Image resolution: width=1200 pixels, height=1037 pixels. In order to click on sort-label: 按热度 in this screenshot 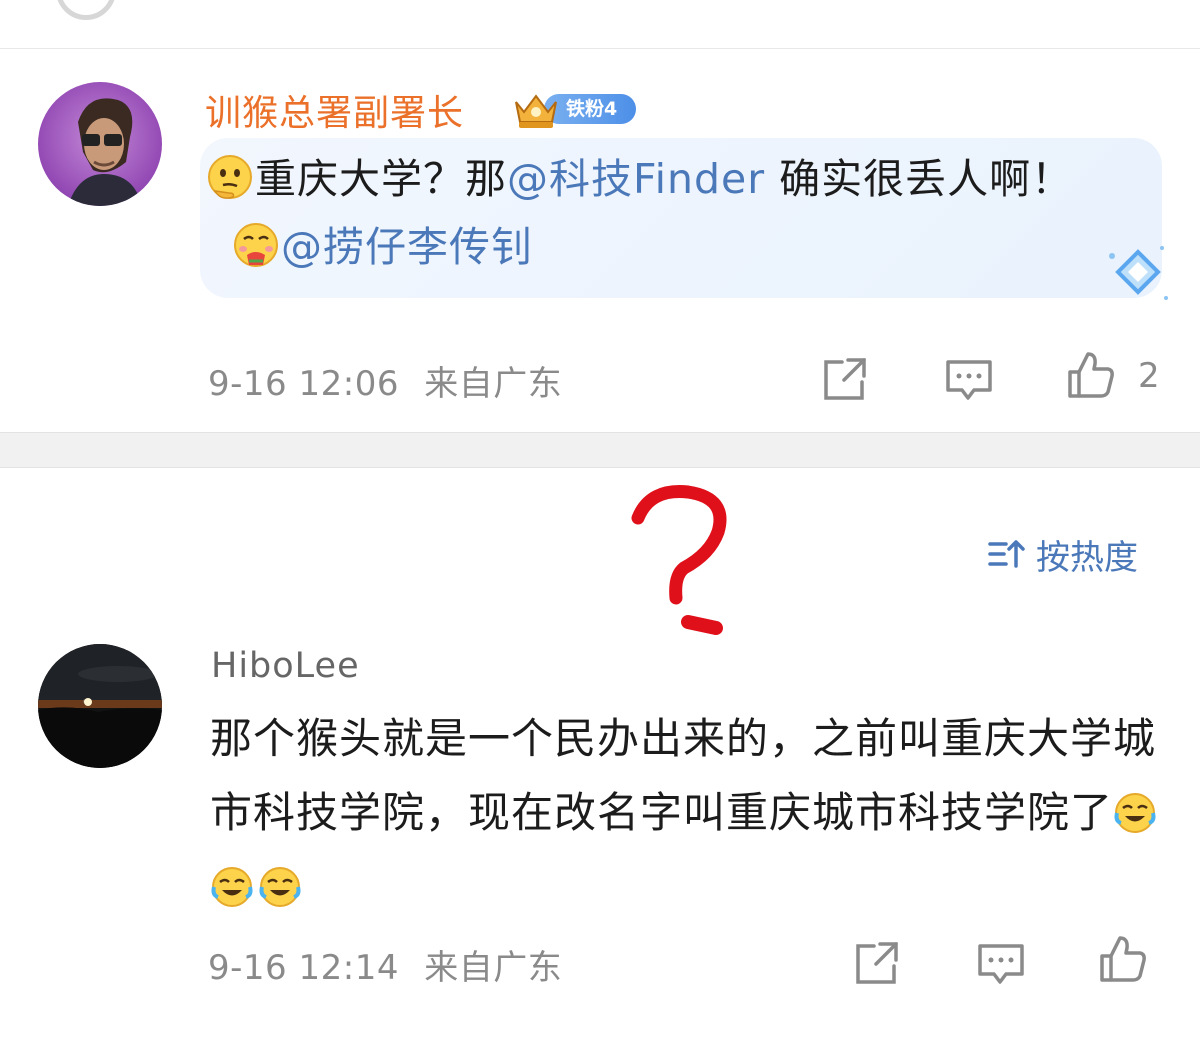, I will do `click(1087, 554)`.